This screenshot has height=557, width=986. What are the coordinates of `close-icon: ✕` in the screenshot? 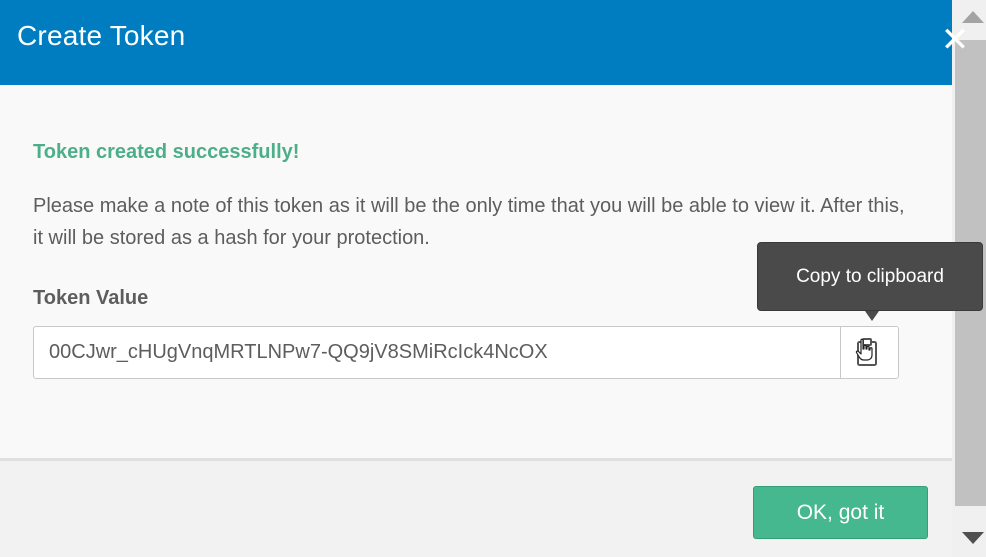 It's located at (955, 40).